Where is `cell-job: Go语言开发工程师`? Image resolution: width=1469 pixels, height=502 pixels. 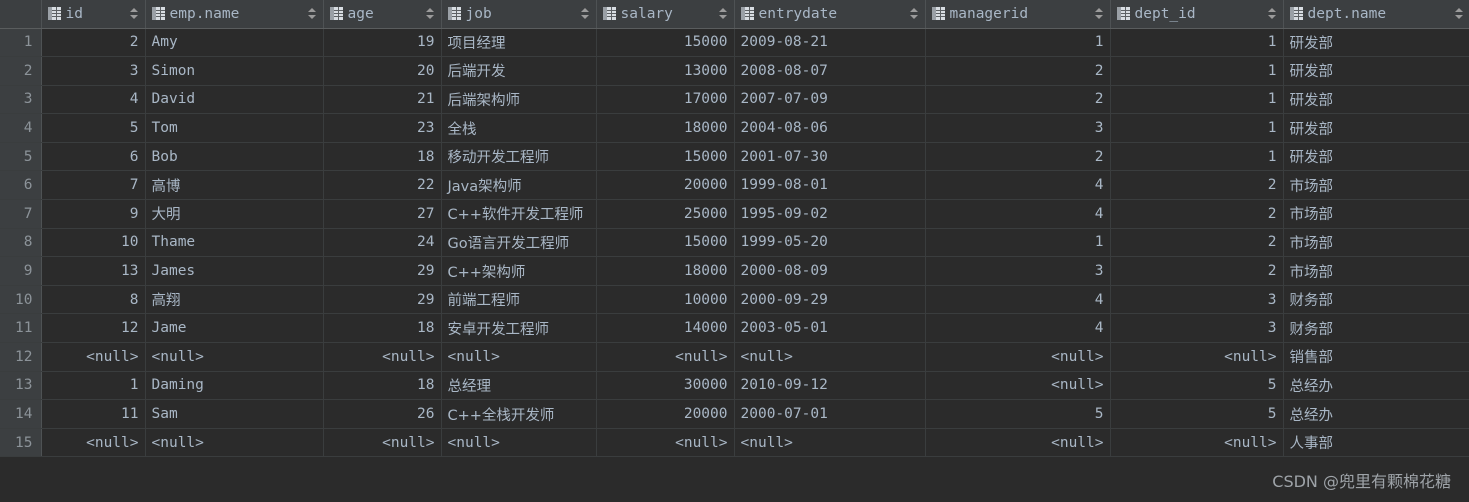 cell-job: Go语言开发工程师 is located at coordinates (519, 243).